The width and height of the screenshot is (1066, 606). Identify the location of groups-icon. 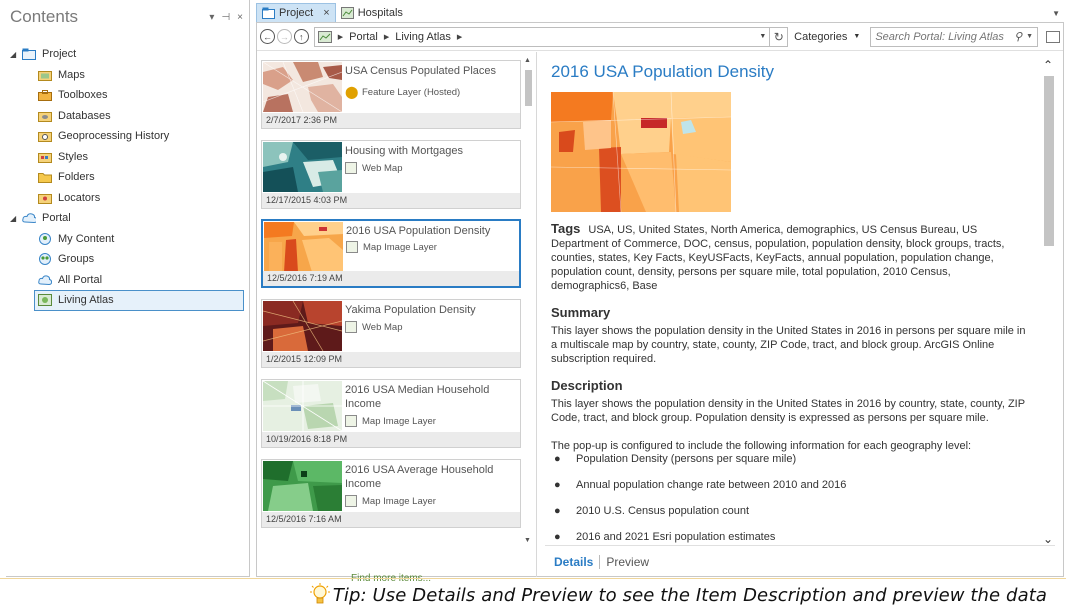
(45, 259).